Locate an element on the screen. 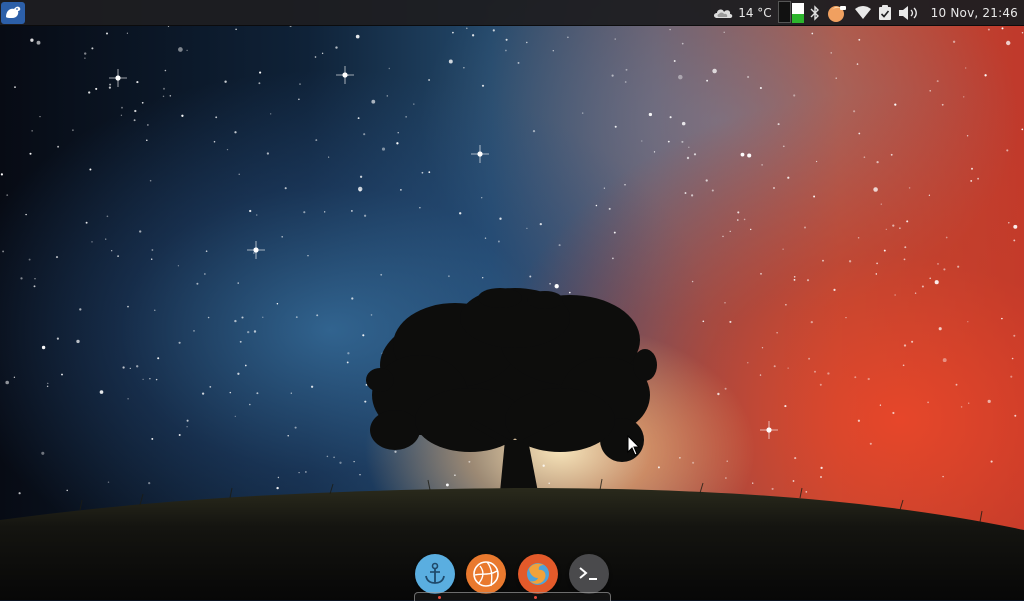  top-panel: 14 °C 10 Nov, 21:46 is located at coordinates (512, 13).